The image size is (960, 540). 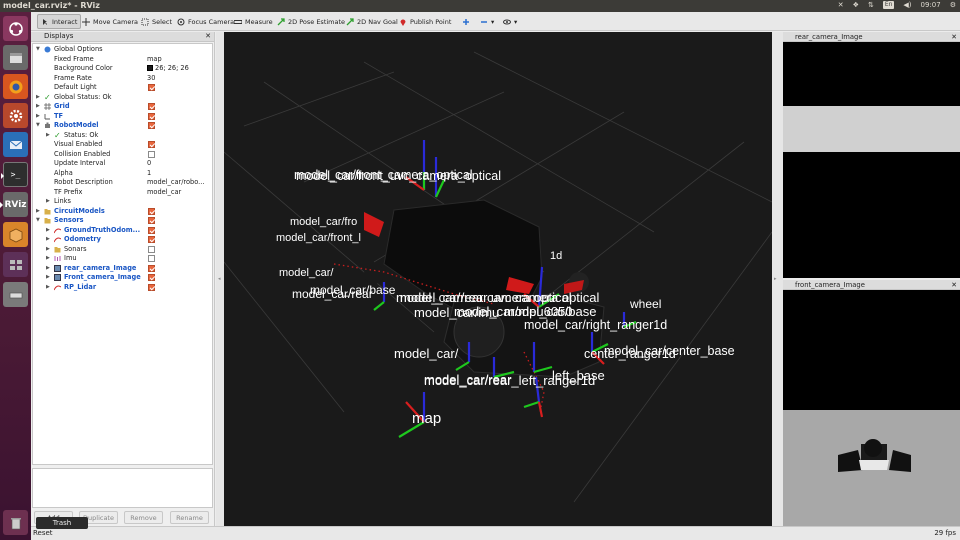 I want to click on tree-row-circuitmodels: ▶ CircuitModels, so click(x=122, y=212).